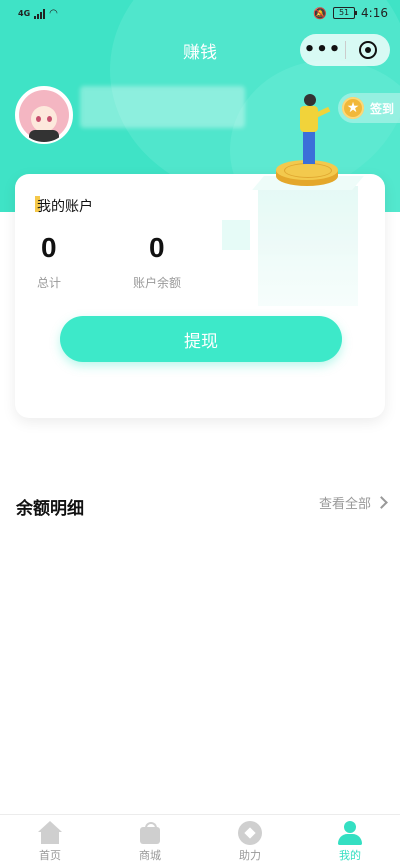  What do you see at coordinates (150, 833) in the screenshot?
I see `shop-icon` at bounding box center [150, 833].